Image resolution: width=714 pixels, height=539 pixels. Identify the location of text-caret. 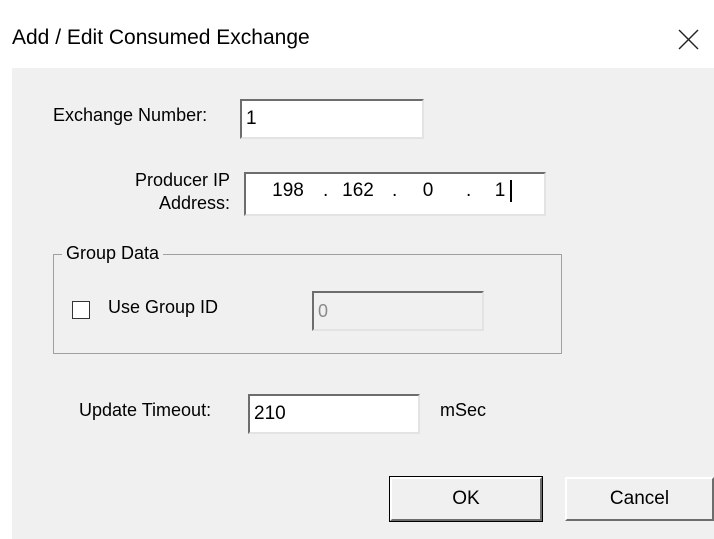
(511, 191).